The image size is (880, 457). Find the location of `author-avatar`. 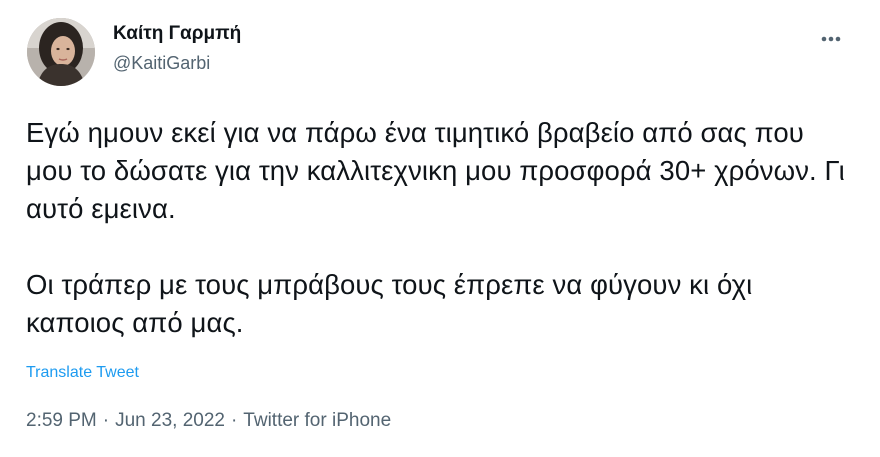

author-avatar is located at coordinates (61, 52).